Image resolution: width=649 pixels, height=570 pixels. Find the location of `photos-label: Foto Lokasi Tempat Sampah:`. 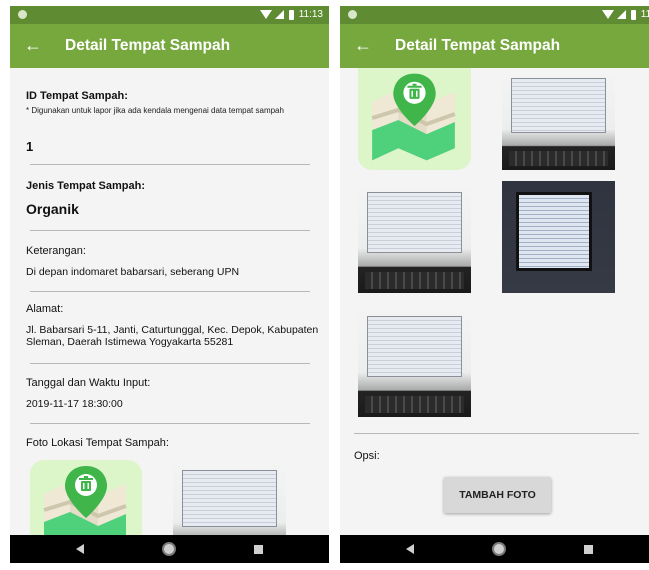

photos-label: Foto Lokasi Tempat Sampah: is located at coordinates (97, 443).